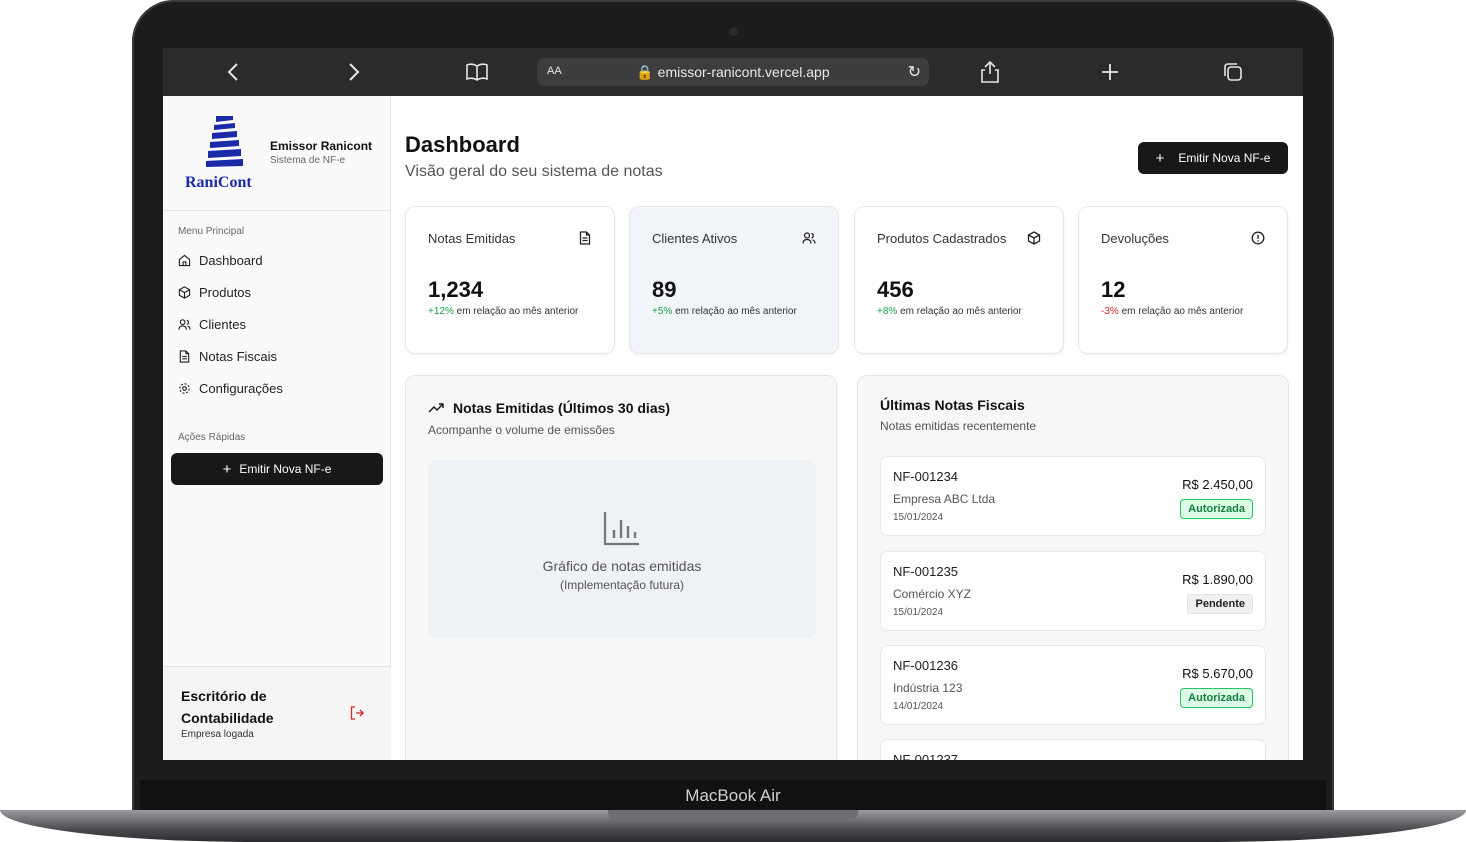  I want to click on stat-change: +12%, so click(441, 311).